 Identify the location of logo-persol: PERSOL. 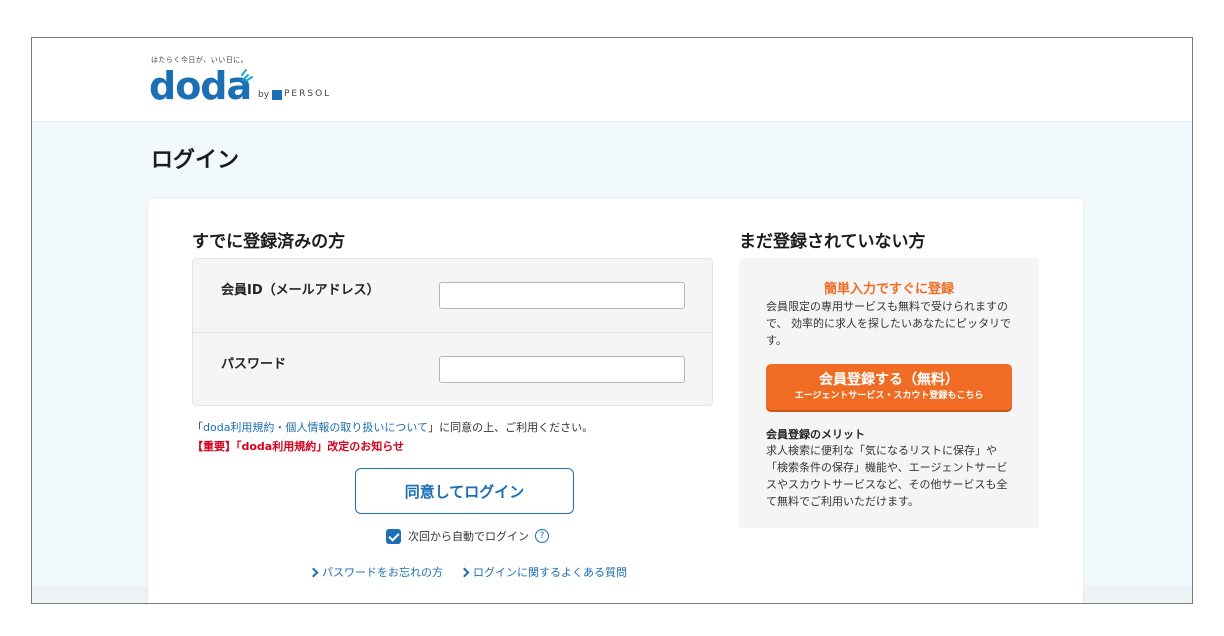
(308, 94).